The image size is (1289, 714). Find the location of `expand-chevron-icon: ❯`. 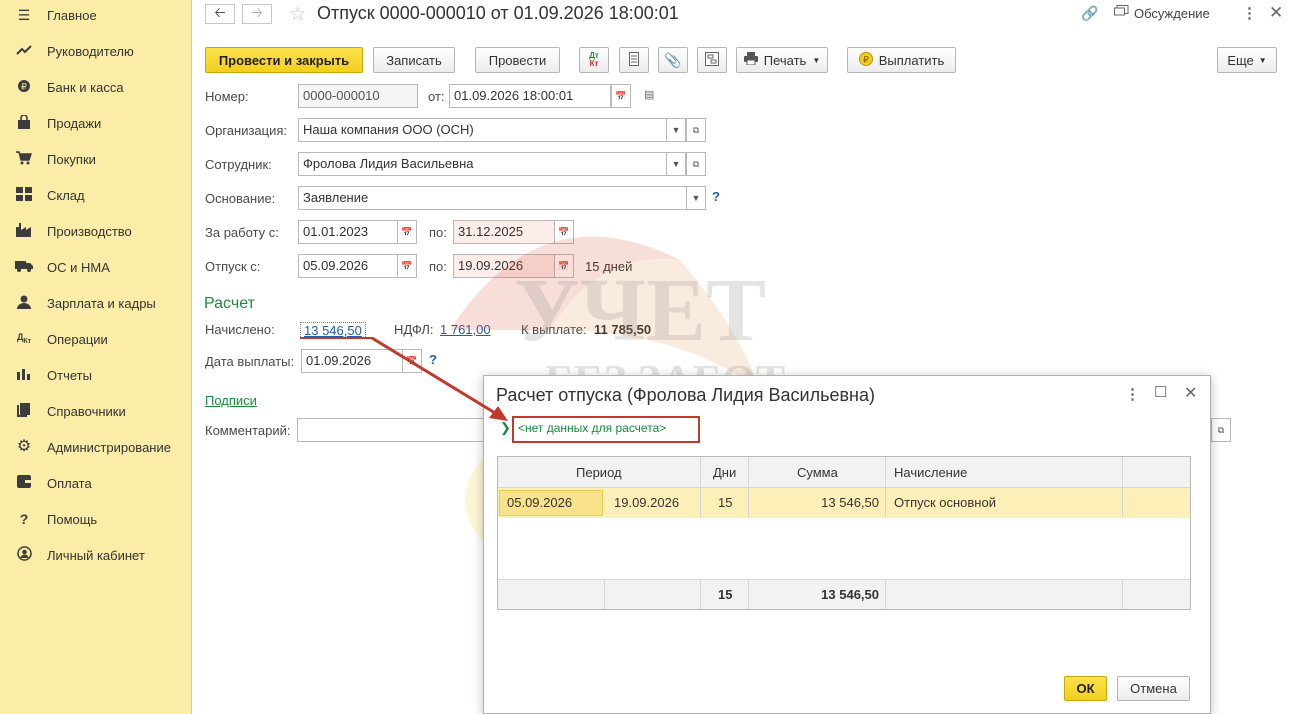

expand-chevron-icon: ❯ is located at coordinates (505, 428).